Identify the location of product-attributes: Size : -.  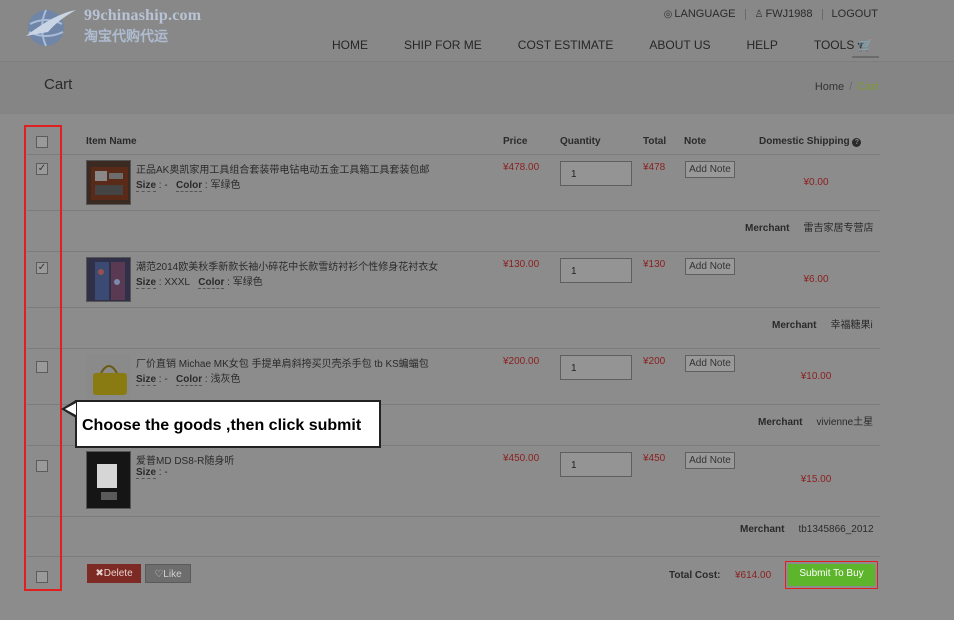
(152, 473).